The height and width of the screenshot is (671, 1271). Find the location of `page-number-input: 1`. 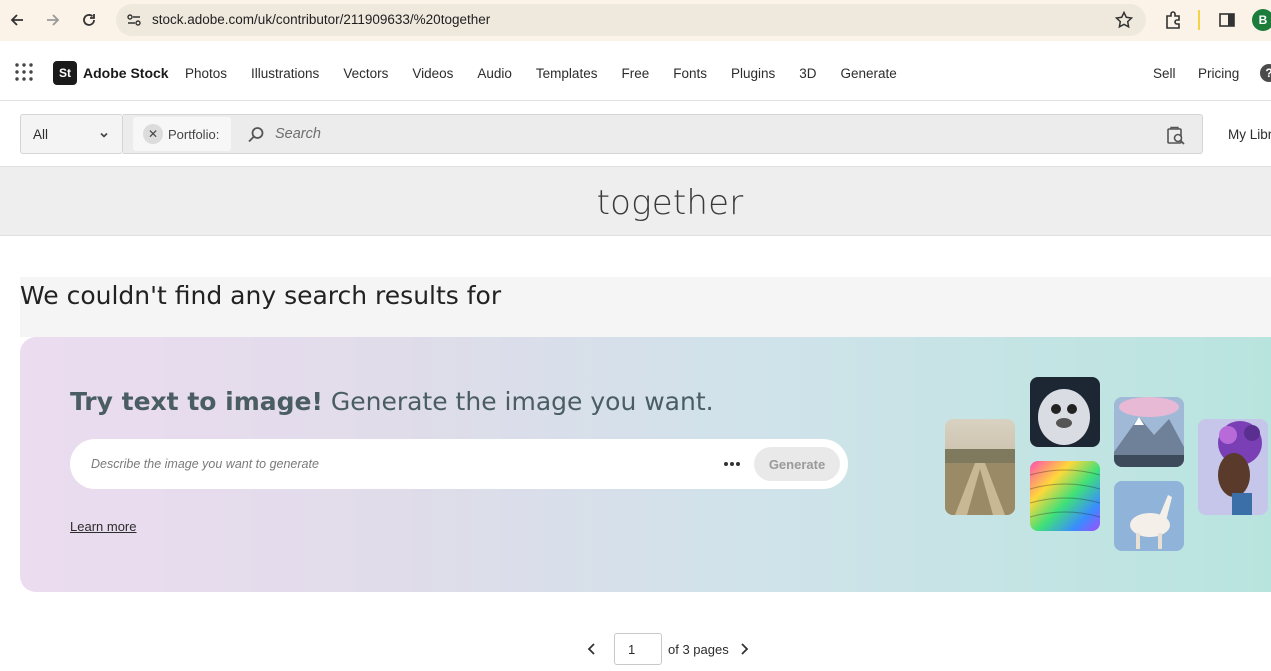

page-number-input: 1 is located at coordinates (638, 649).